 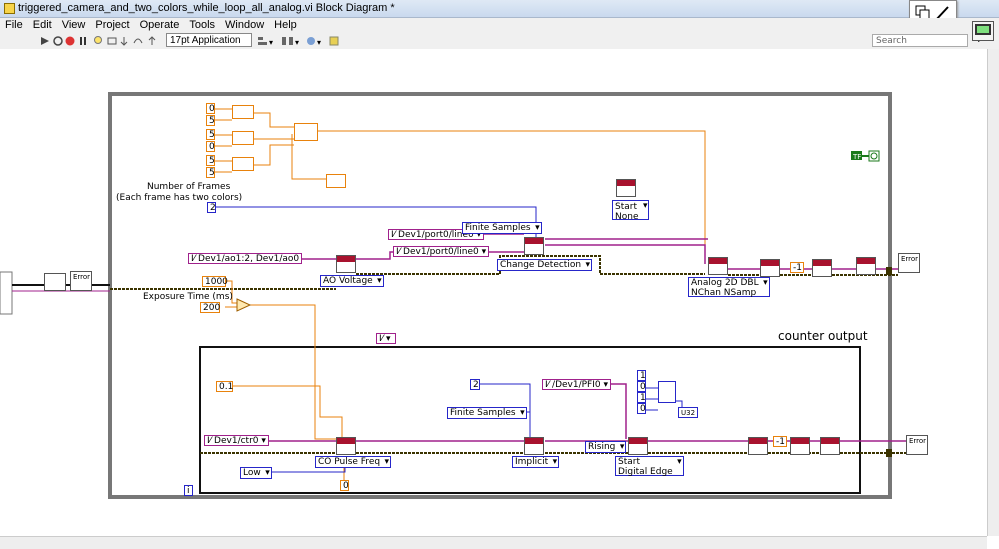 I want to click on menu-help: Help, so click(x=285, y=24).